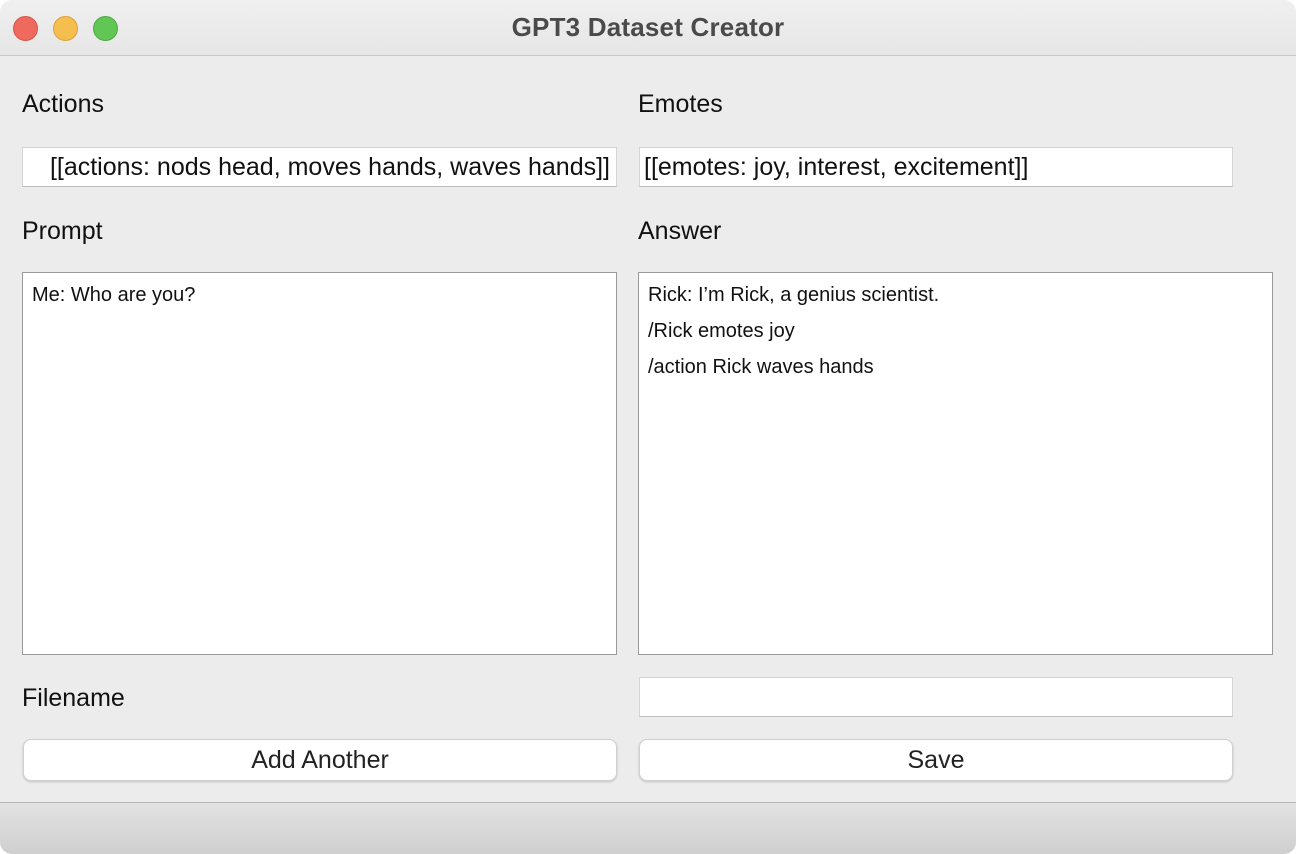 Image resolution: width=1296 pixels, height=854 pixels. Describe the element at coordinates (936, 760) in the screenshot. I see `save-button: Save` at that location.